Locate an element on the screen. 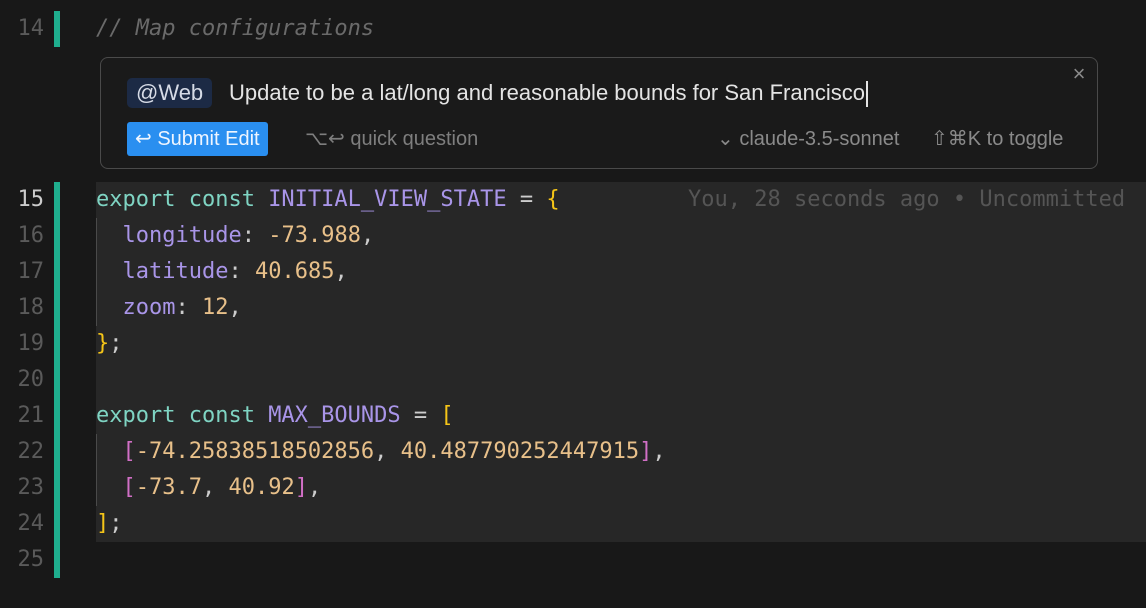 This screenshot has width=1146, height=608. code-token: 40.685 is located at coordinates (294, 271).